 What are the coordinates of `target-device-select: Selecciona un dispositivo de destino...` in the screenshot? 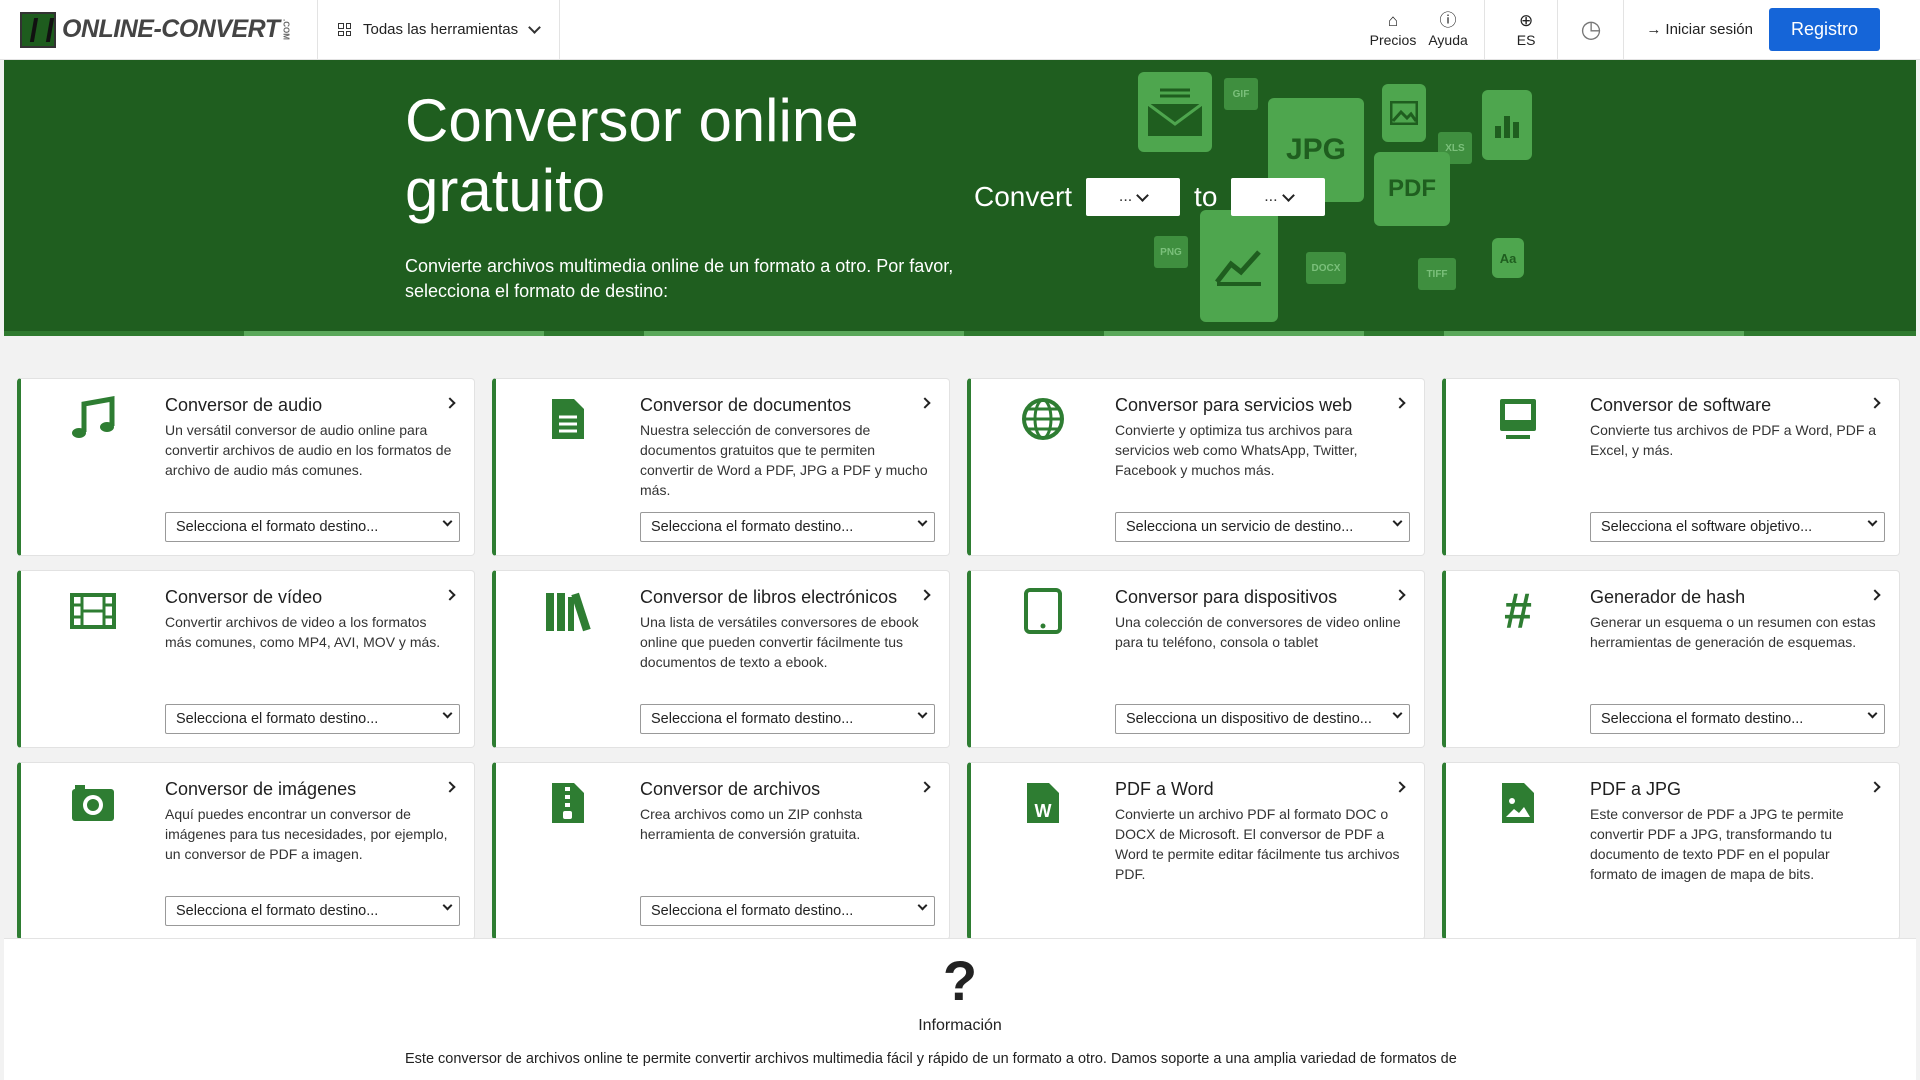 It's located at (1262, 719).